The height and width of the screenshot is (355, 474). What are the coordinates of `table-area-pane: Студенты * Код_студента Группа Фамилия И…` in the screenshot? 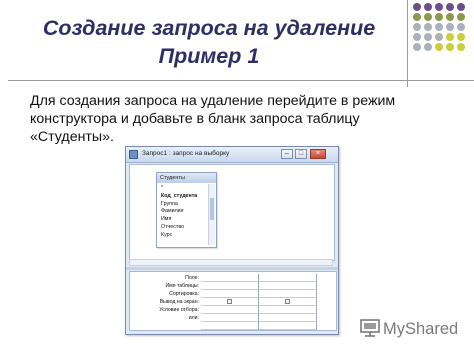 It's located at (232, 212).